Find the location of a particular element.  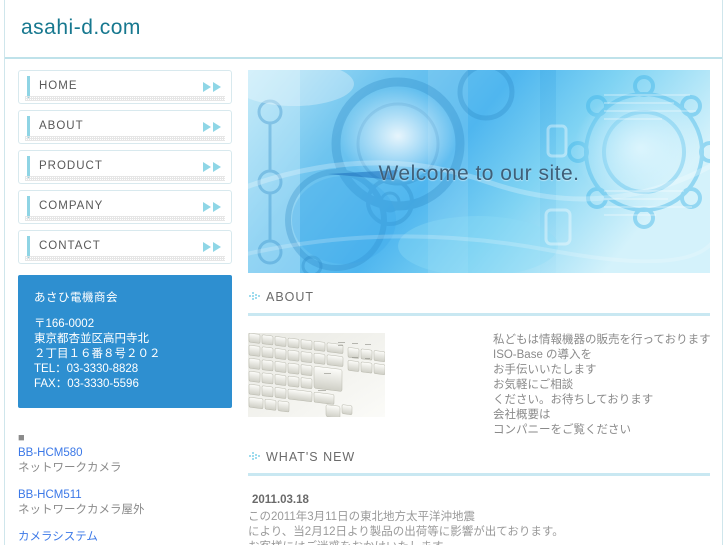

product-desc: ネットワークカメラ is located at coordinates (70, 468).